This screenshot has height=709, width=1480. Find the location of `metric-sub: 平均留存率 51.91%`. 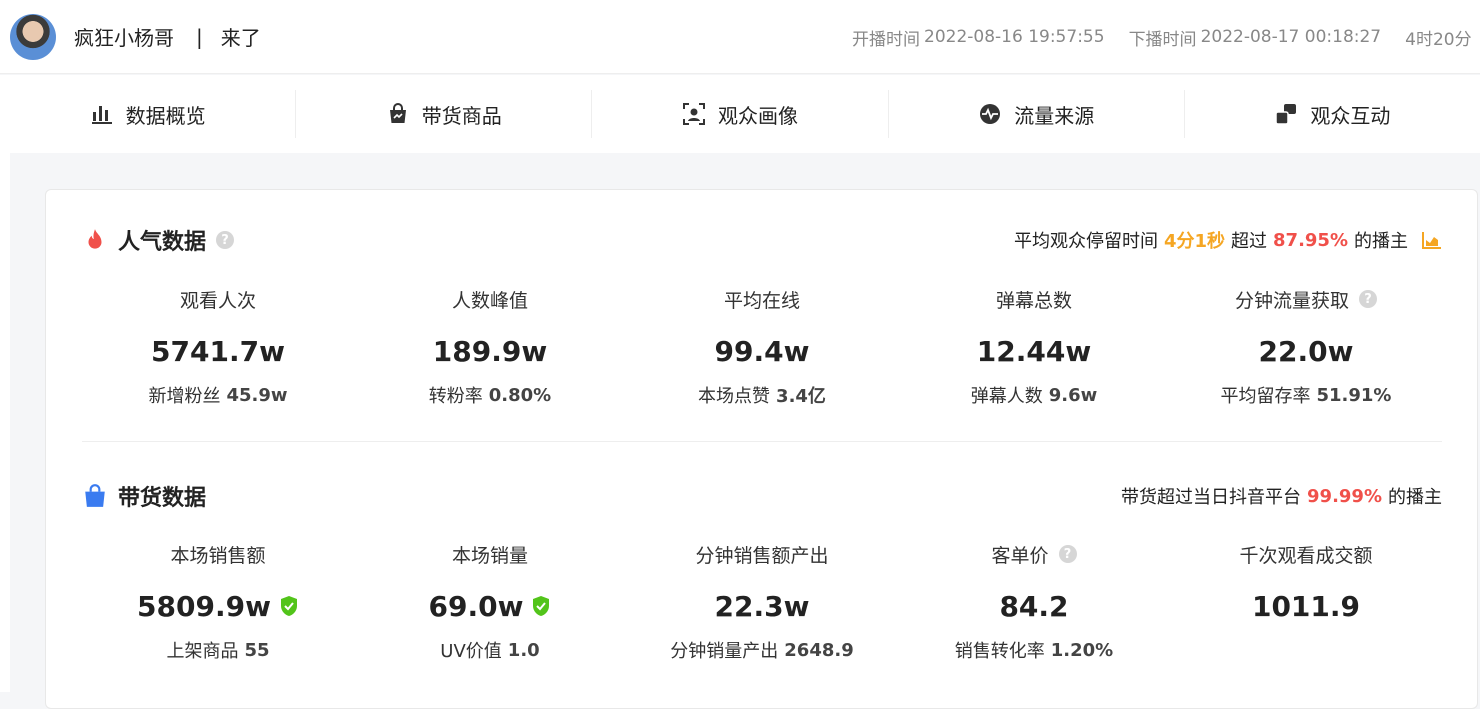

metric-sub: 平均留存率 51.91% is located at coordinates (1306, 395).